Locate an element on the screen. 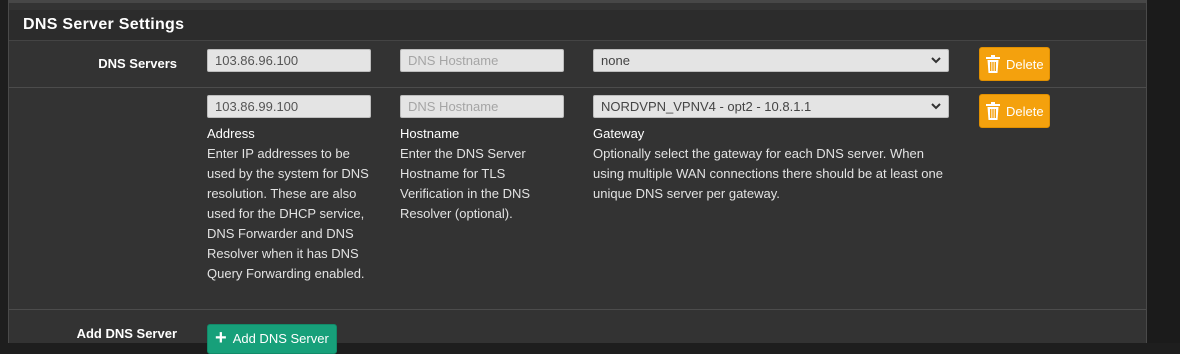  delete-button-1: Delete is located at coordinates (1014, 64).